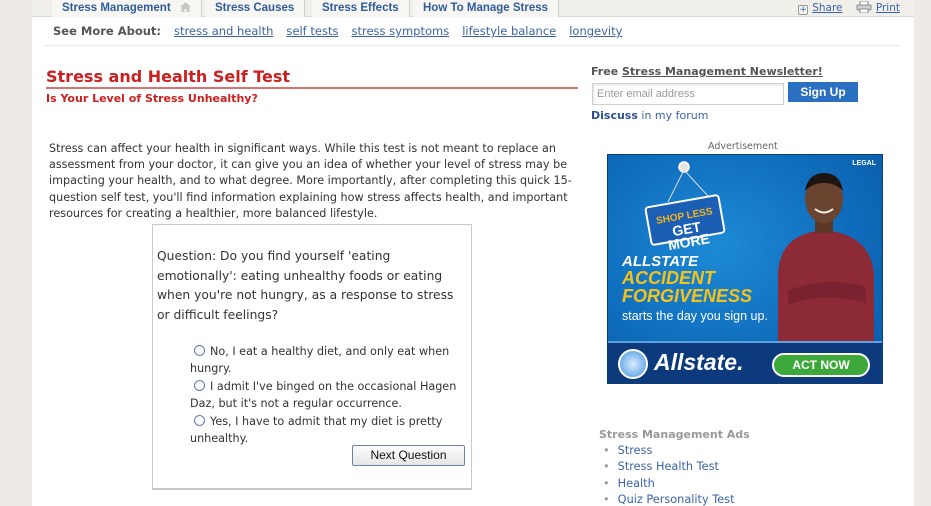  What do you see at coordinates (669, 467) in the screenshot?
I see `ad-link-stress-health-test: Stress Health Test` at bounding box center [669, 467].